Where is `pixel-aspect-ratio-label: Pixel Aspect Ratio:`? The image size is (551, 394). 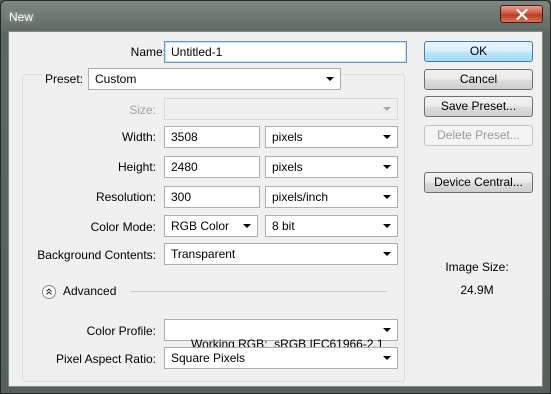 pixel-aspect-ratio-label: Pixel Aspect Ratio: is located at coordinates (105, 359).